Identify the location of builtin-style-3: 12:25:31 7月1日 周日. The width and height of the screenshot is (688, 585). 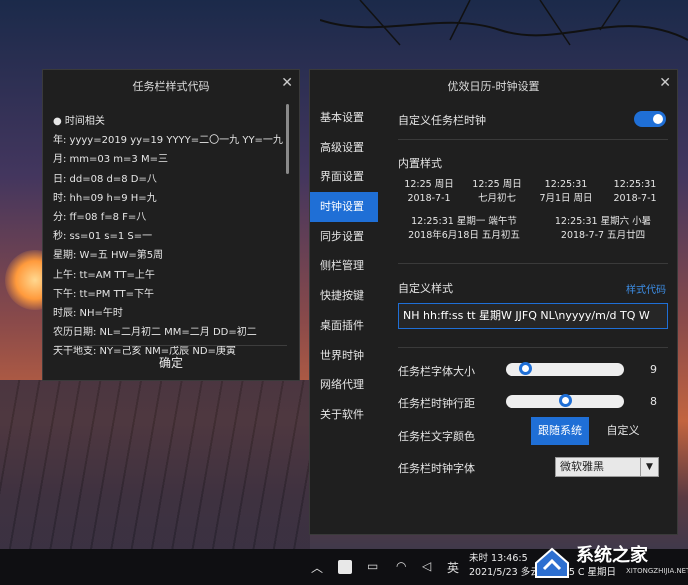
(566, 192).